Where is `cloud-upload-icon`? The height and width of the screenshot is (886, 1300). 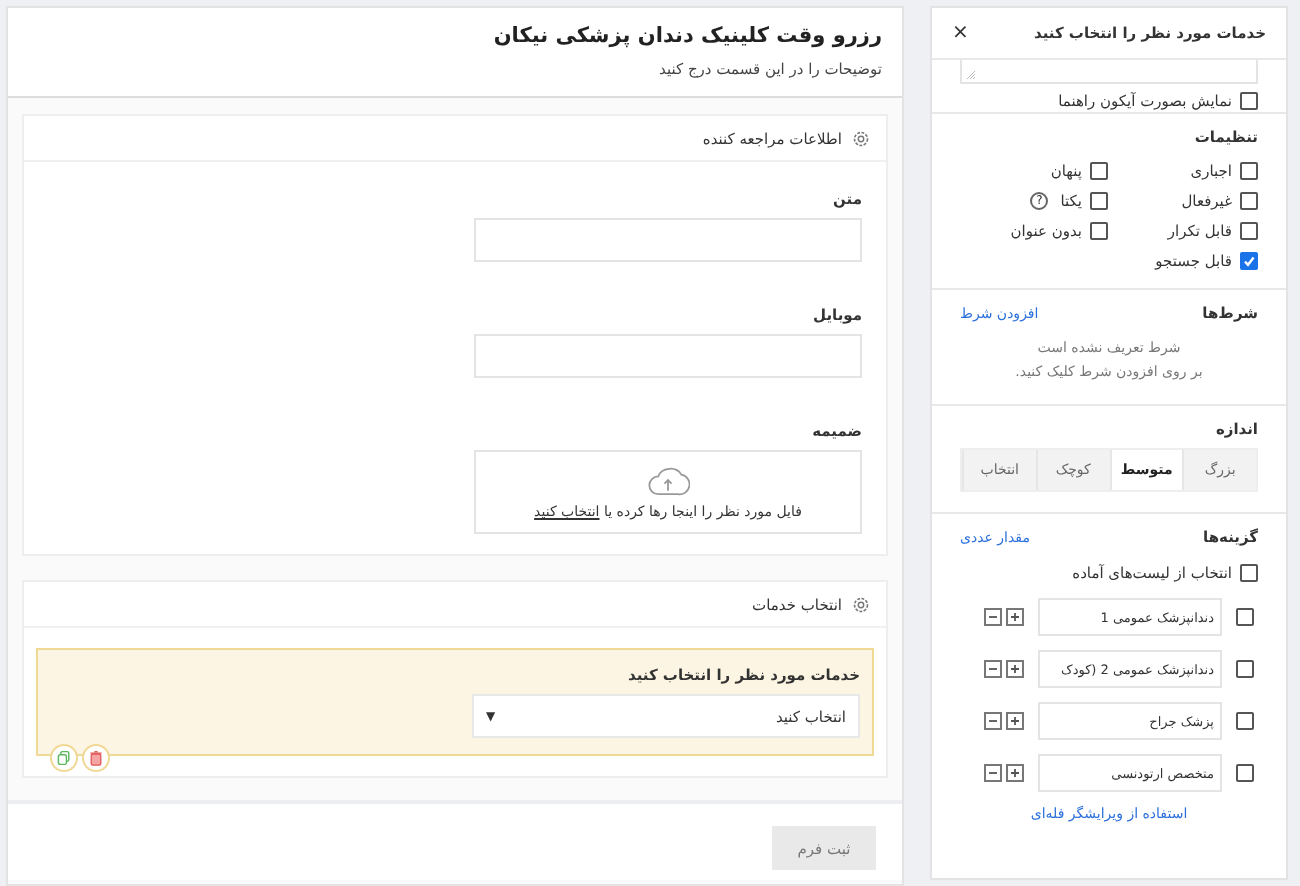
cloud-upload-icon is located at coordinates (668, 480).